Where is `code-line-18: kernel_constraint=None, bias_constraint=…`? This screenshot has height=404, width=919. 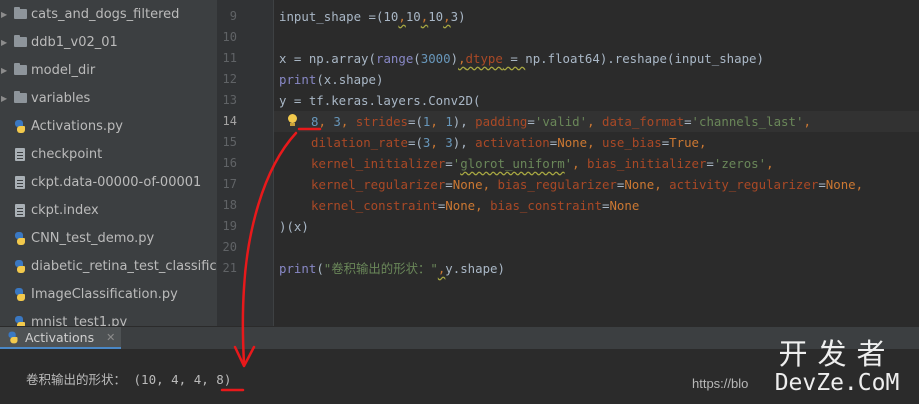 code-line-18: kernel_constraint=None, bias_constraint=… is located at coordinates (475, 205).